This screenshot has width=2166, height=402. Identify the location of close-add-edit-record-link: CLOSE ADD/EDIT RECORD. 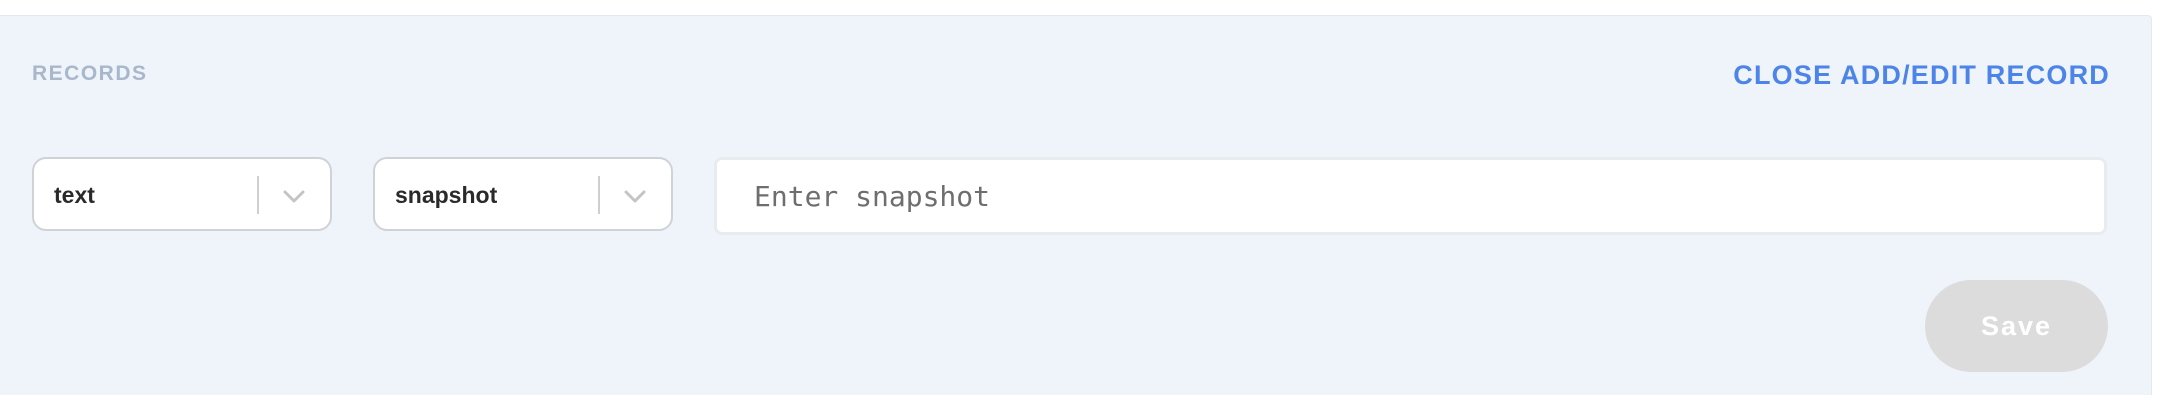
(1921, 75).